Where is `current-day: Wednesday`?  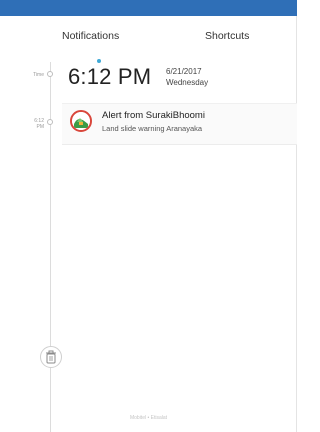
current-day: Wednesday is located at coordinates (187, 82).